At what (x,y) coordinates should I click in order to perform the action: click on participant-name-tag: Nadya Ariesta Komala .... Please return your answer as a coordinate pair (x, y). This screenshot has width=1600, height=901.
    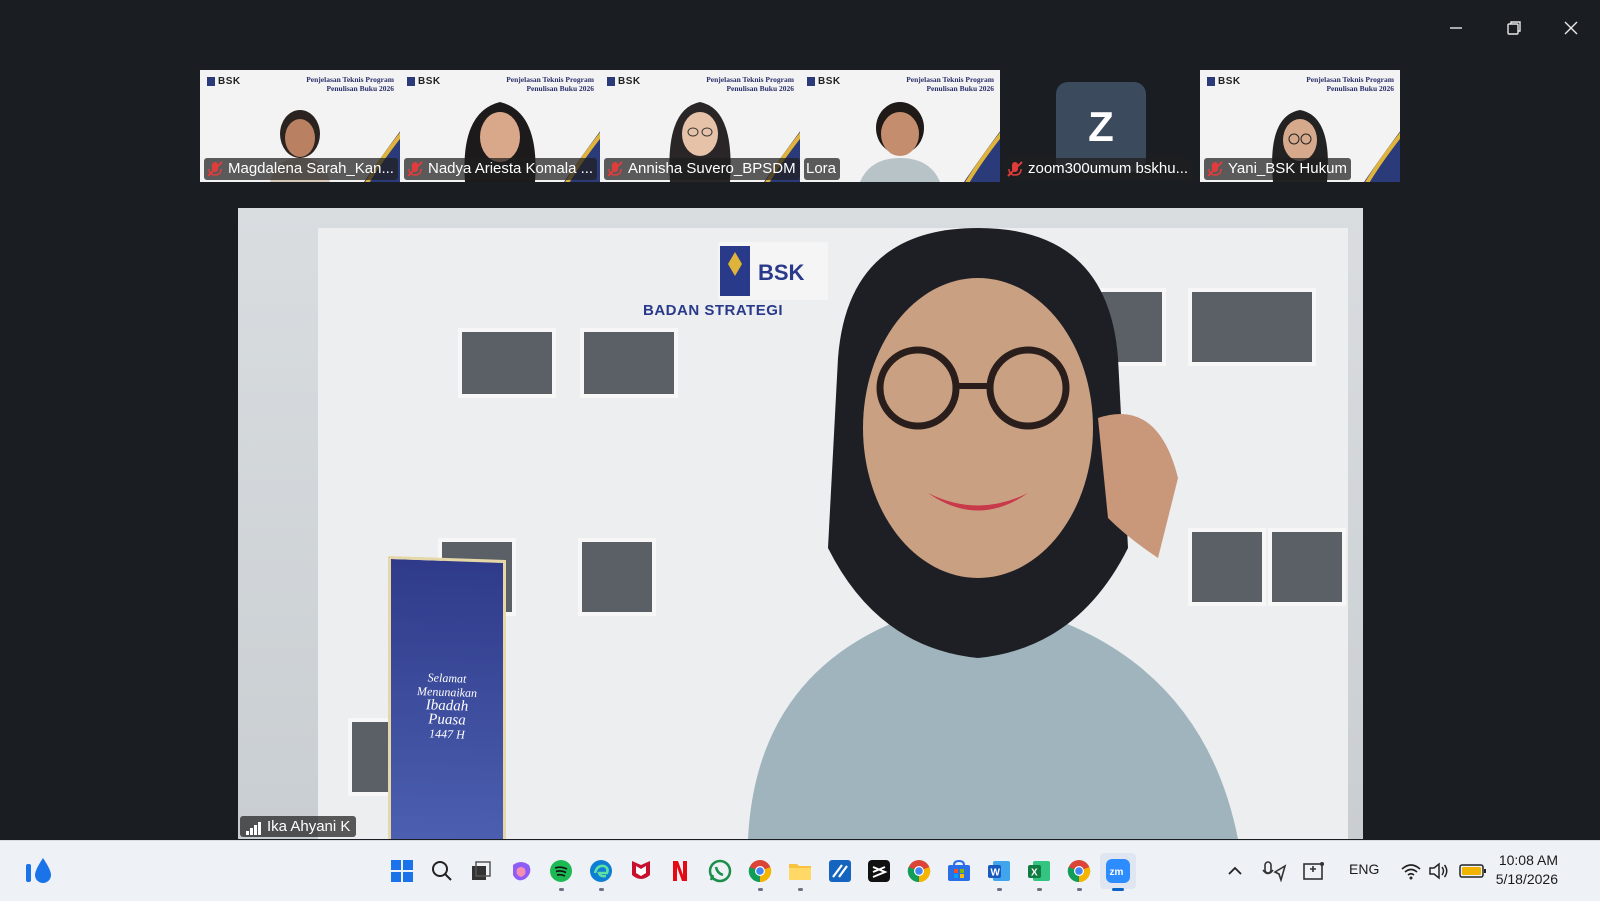
    Looking at the image, I should click on (501, 169).